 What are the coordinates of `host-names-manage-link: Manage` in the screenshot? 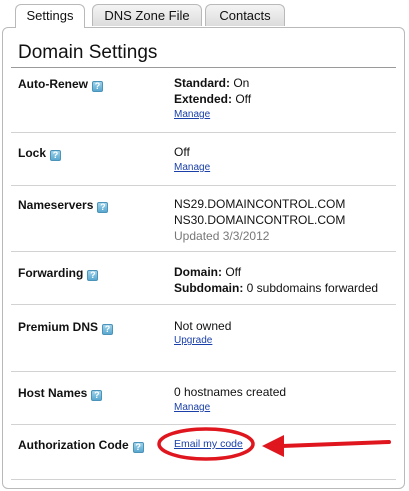 It's located at (192, 407).